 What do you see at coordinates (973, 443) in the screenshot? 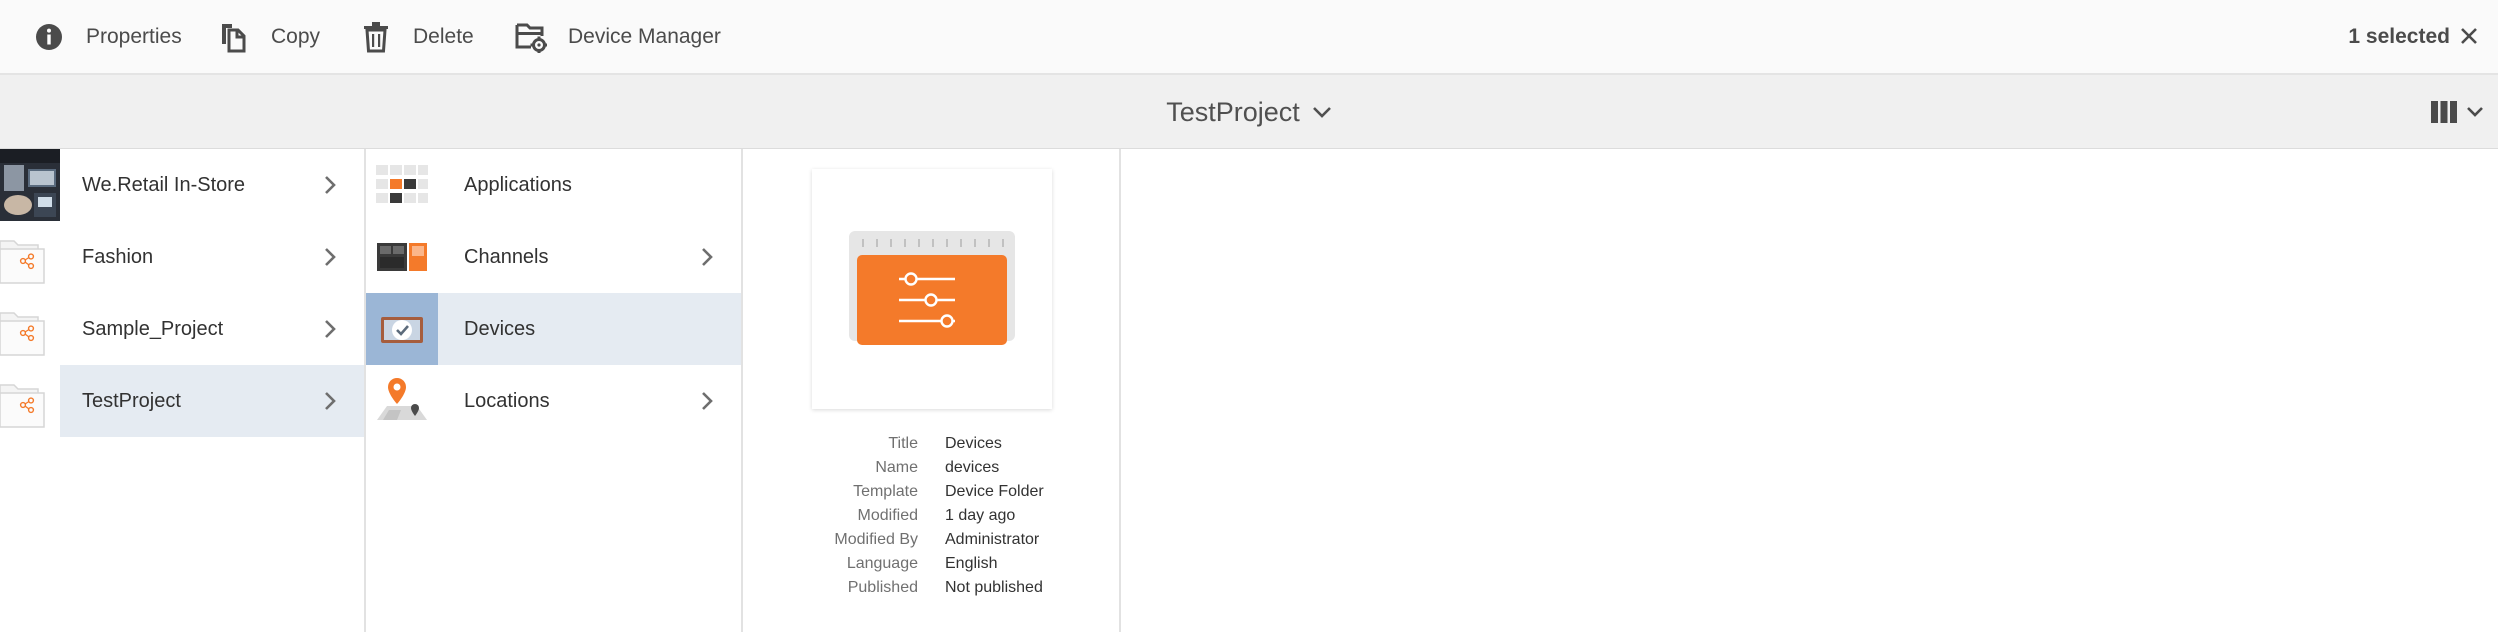
I see `meta-value: Devices` at bounding box center [973, 443].